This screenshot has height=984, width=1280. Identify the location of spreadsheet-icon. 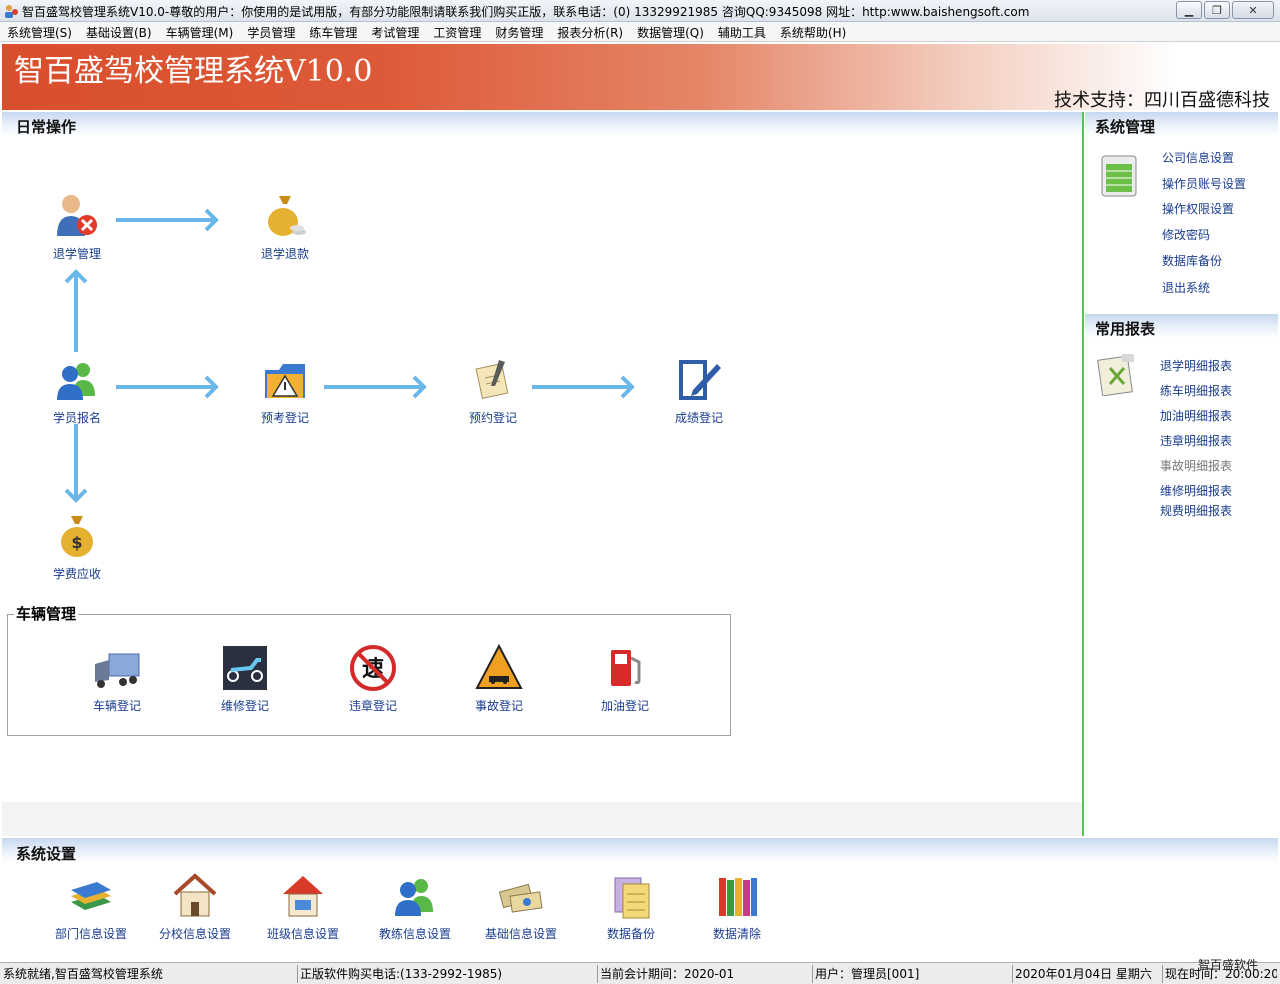
(1119, 176).